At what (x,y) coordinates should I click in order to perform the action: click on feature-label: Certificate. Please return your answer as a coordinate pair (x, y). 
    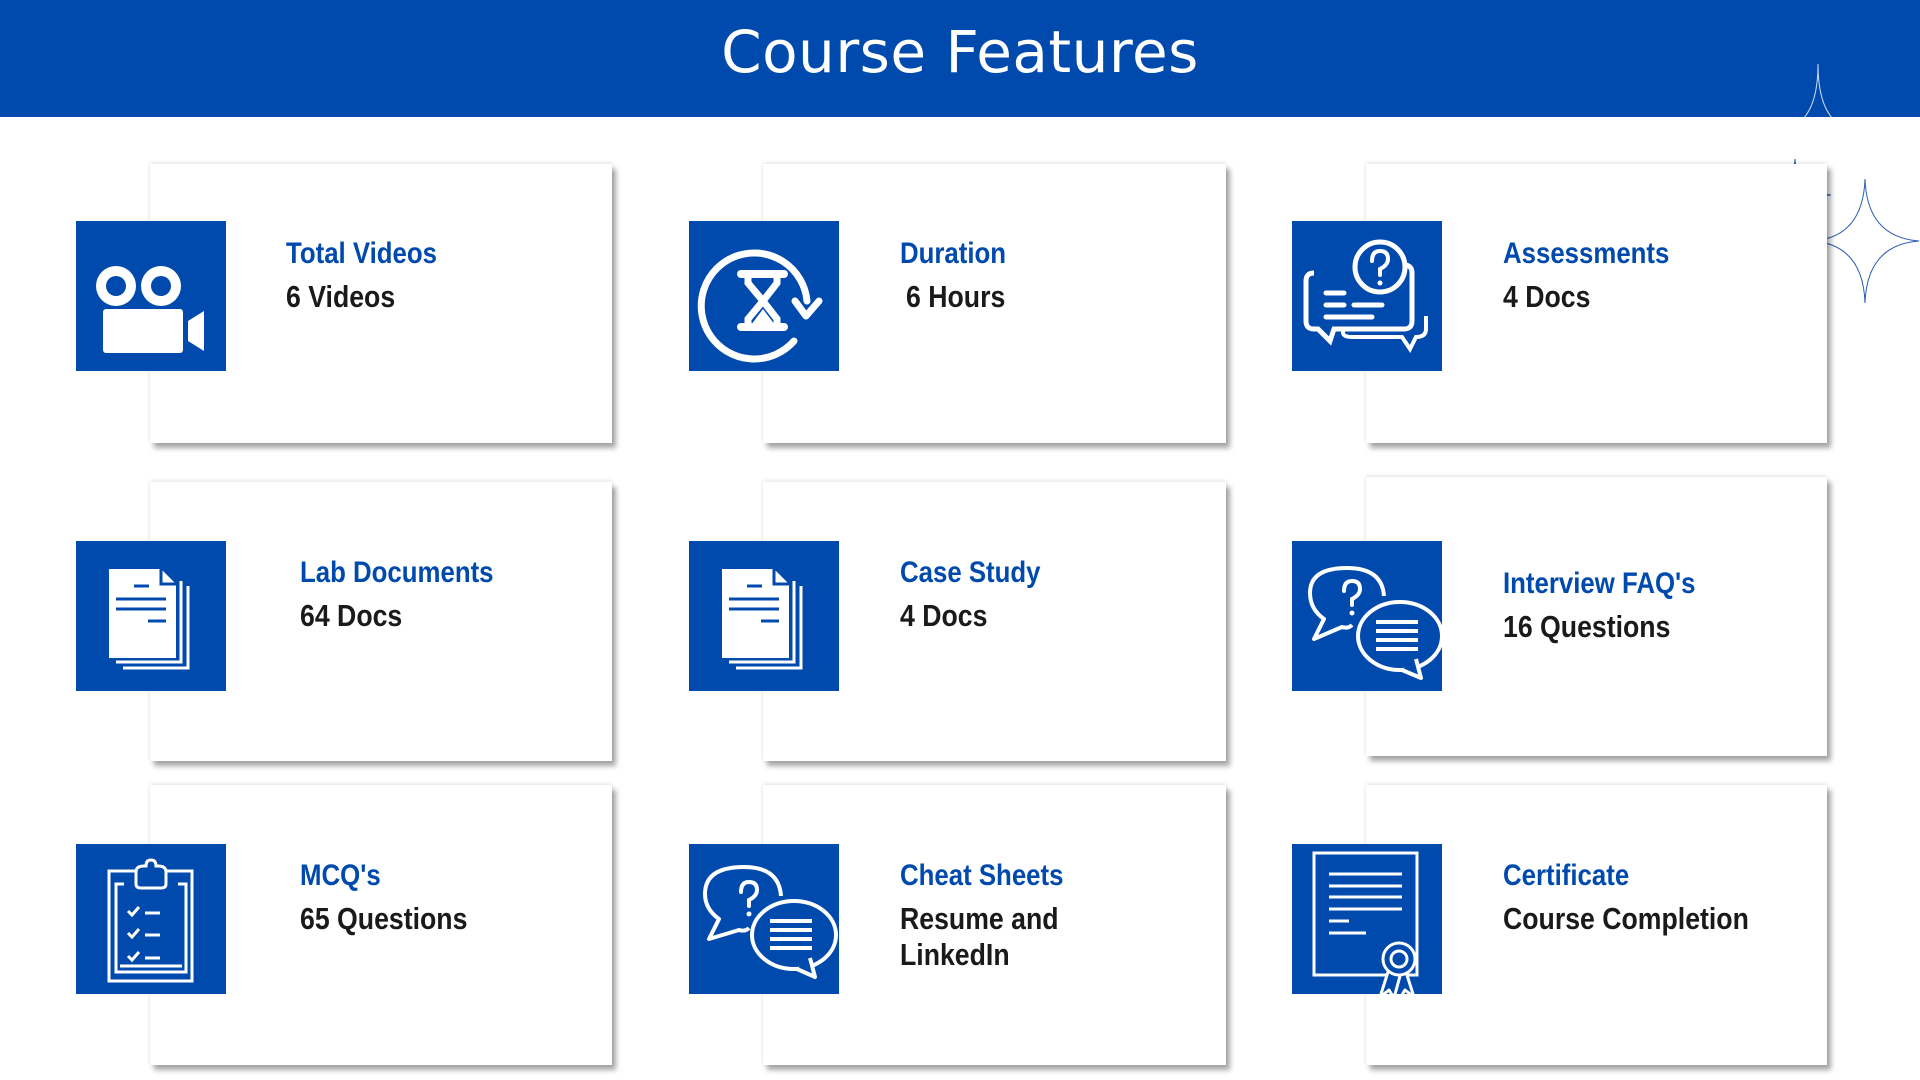
    Looking at the image, I should click on (1566, 875).